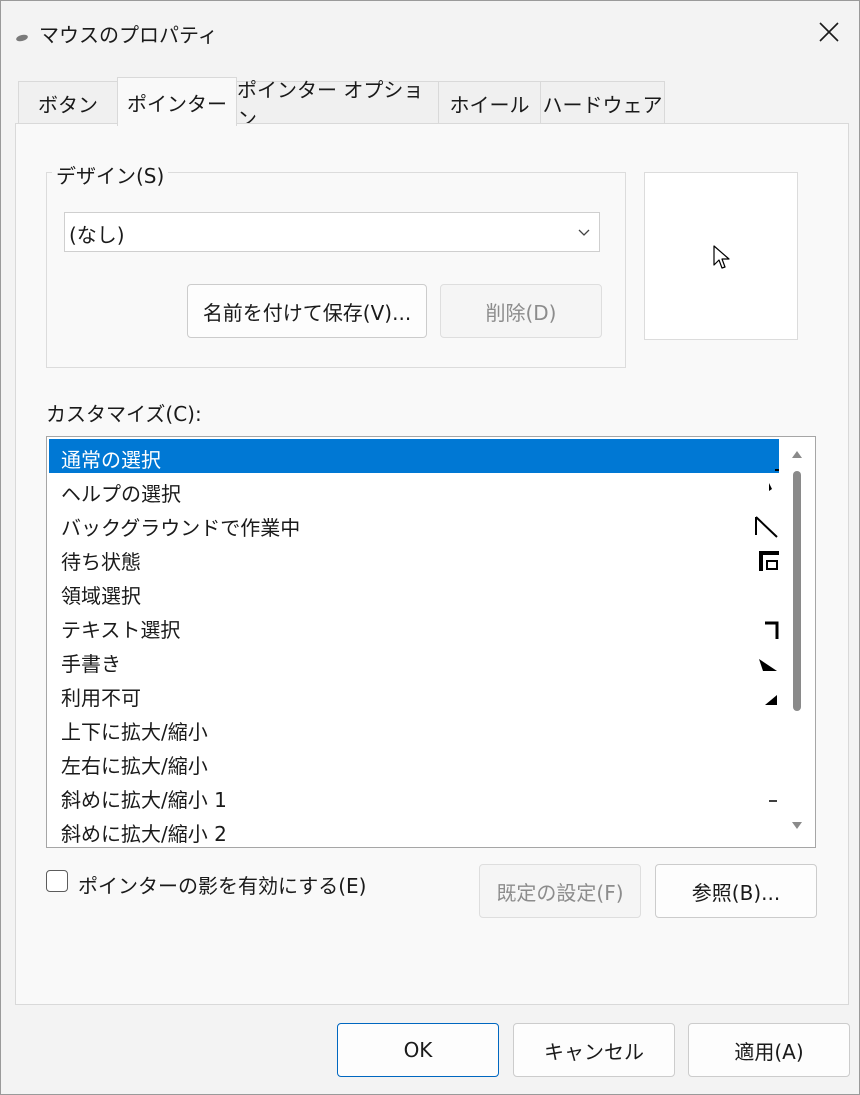 Image resolution: width=860 pixels, height=1095 pixels. I want to click on scheme-value: (なし), so click(97, 235).